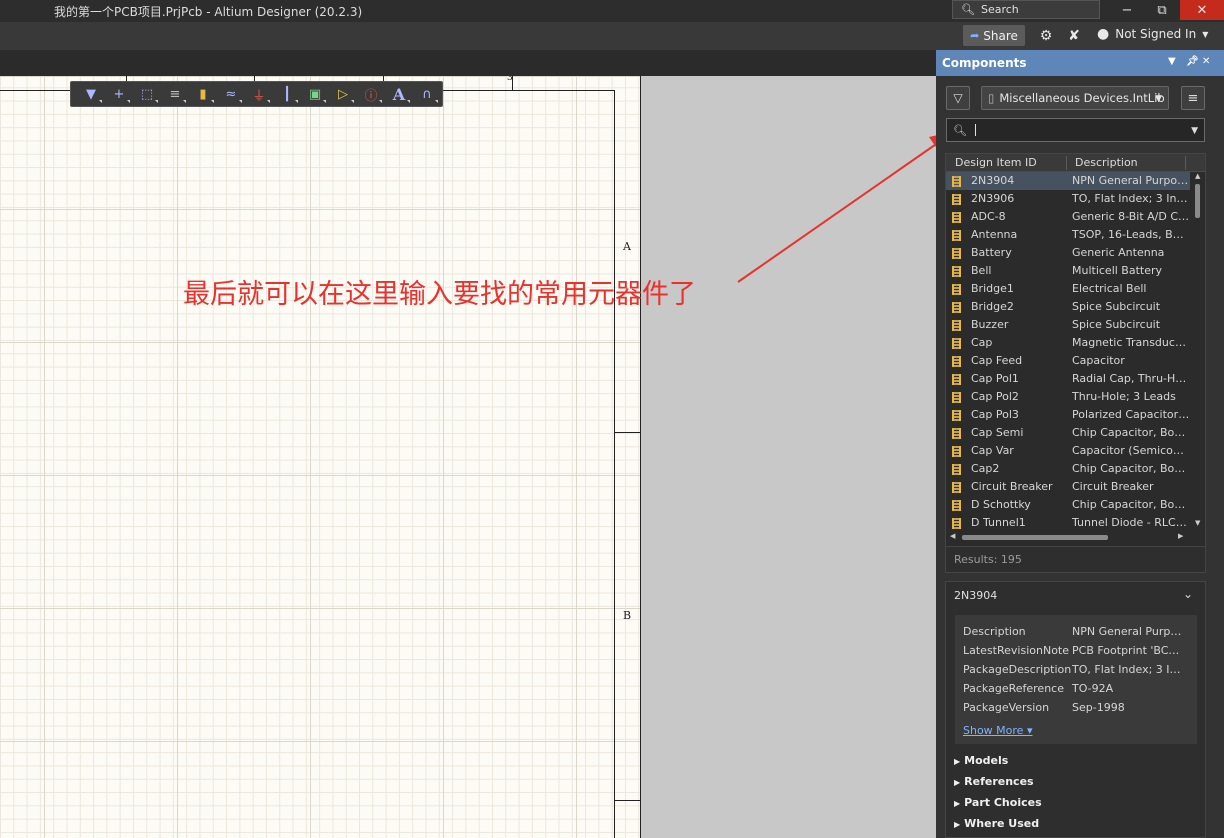  Describe the element at coordinates (1068, 271) in the screenshot. I see `list-item: Bell Multicell Battery` at that location.